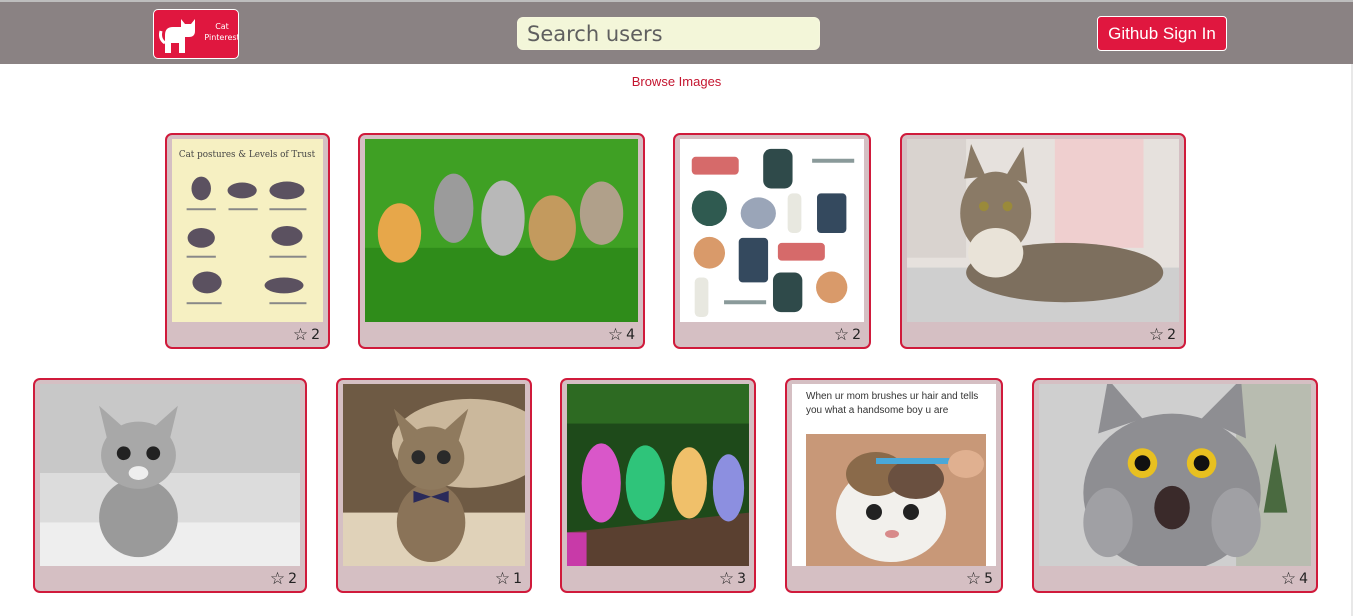 The height and width of the screenshot is (616, 1353). Describe the element at coordinates (658, 475) in the screenshot. I see `colorful-kittens-image` at that location.